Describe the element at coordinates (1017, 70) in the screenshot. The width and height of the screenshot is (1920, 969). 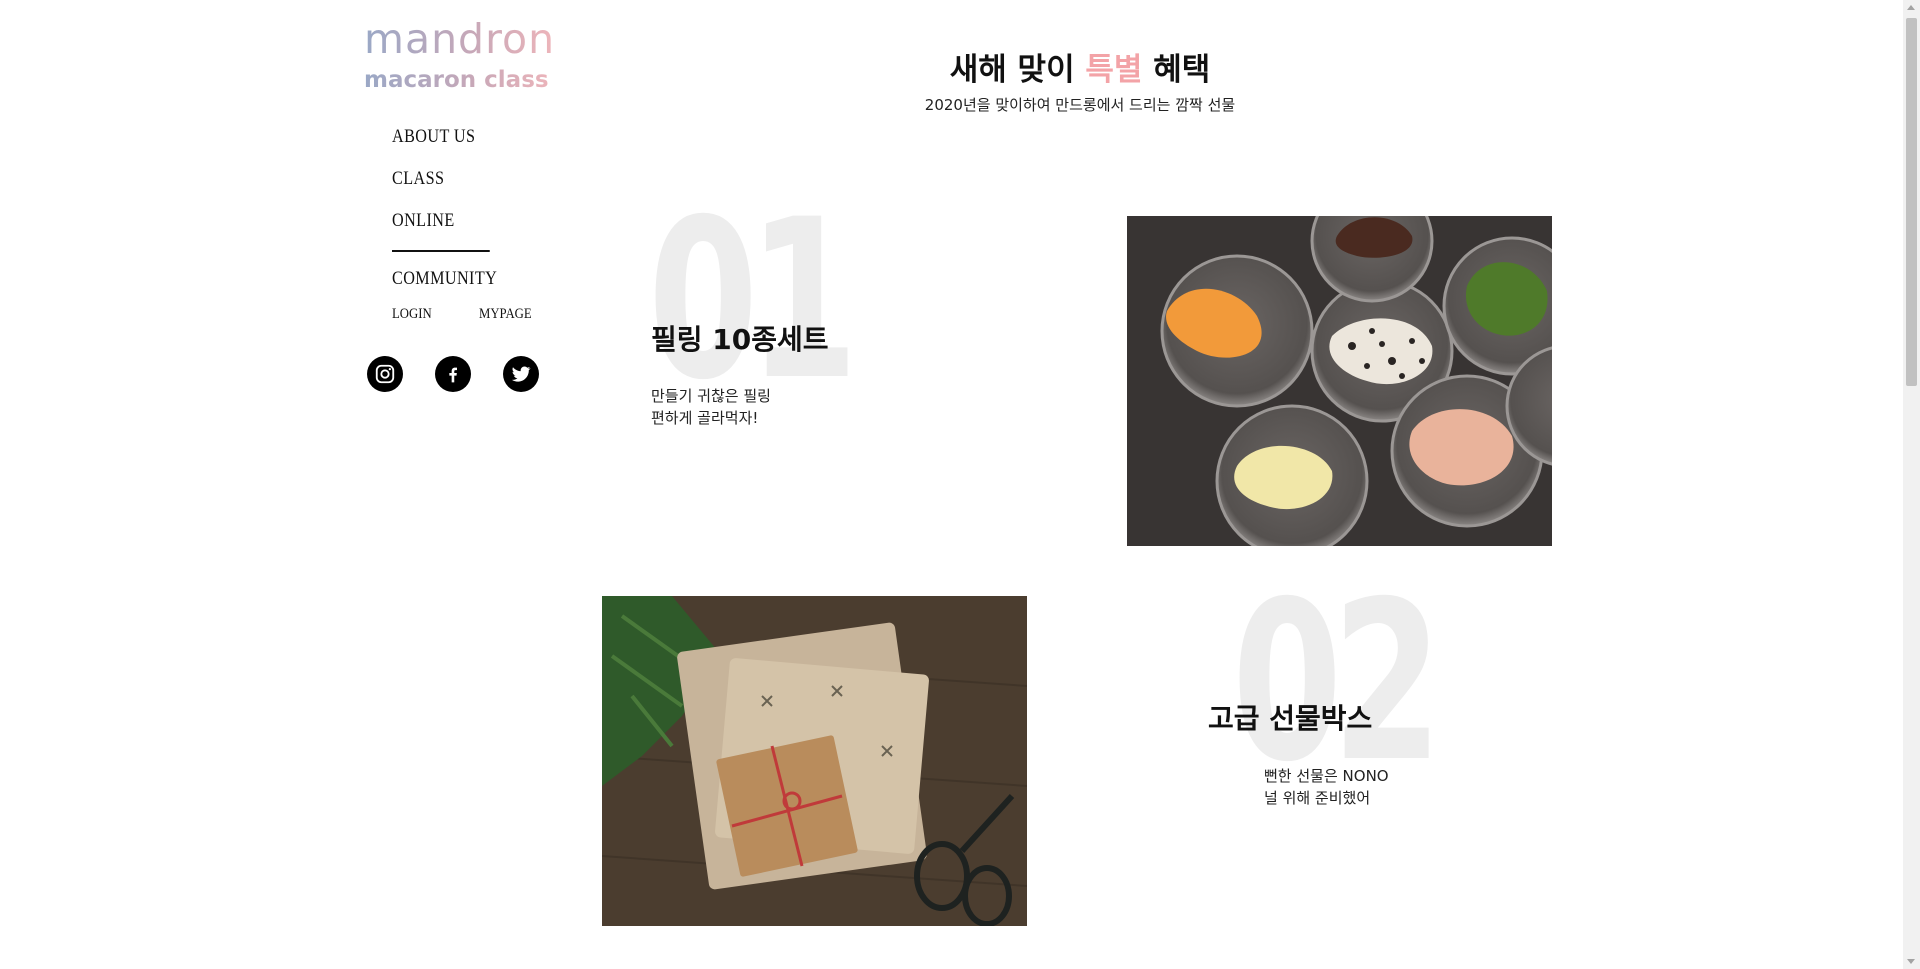
I see `title-text: 새해 맞이` at that location.